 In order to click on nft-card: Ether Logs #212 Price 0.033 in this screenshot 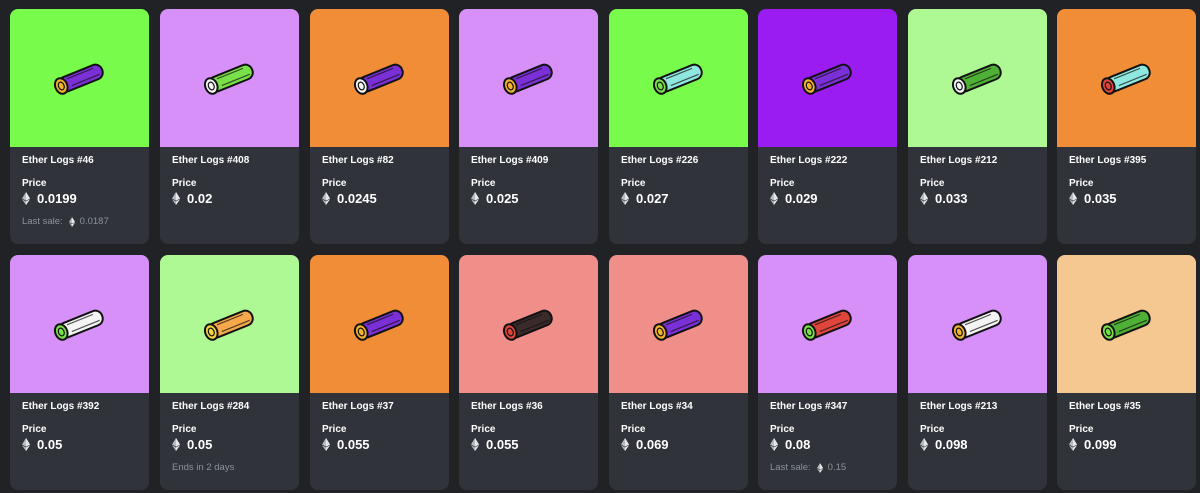, I will do `click(977, 126)`.